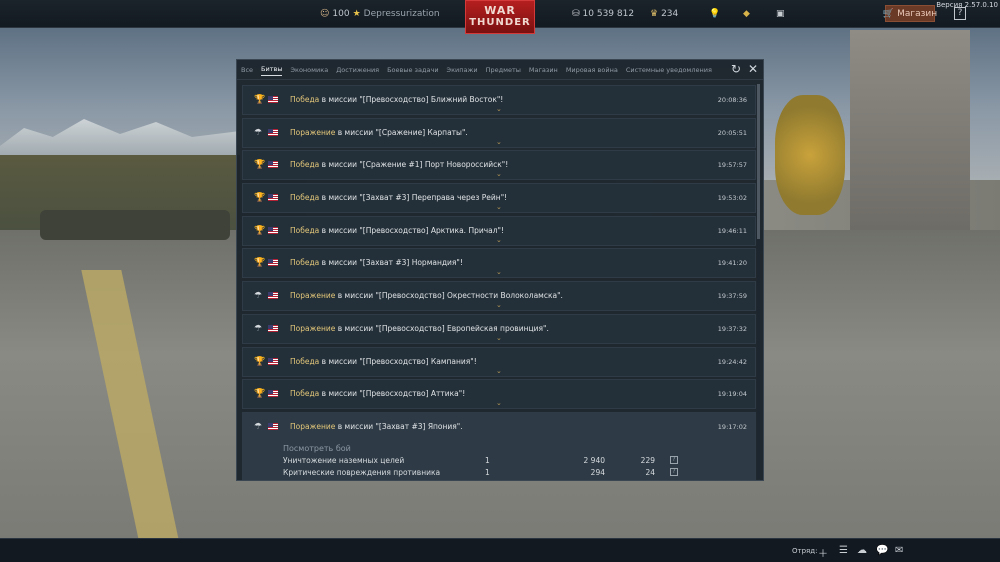  I want to click on refresh-icon: ↻, so click(736, 69).